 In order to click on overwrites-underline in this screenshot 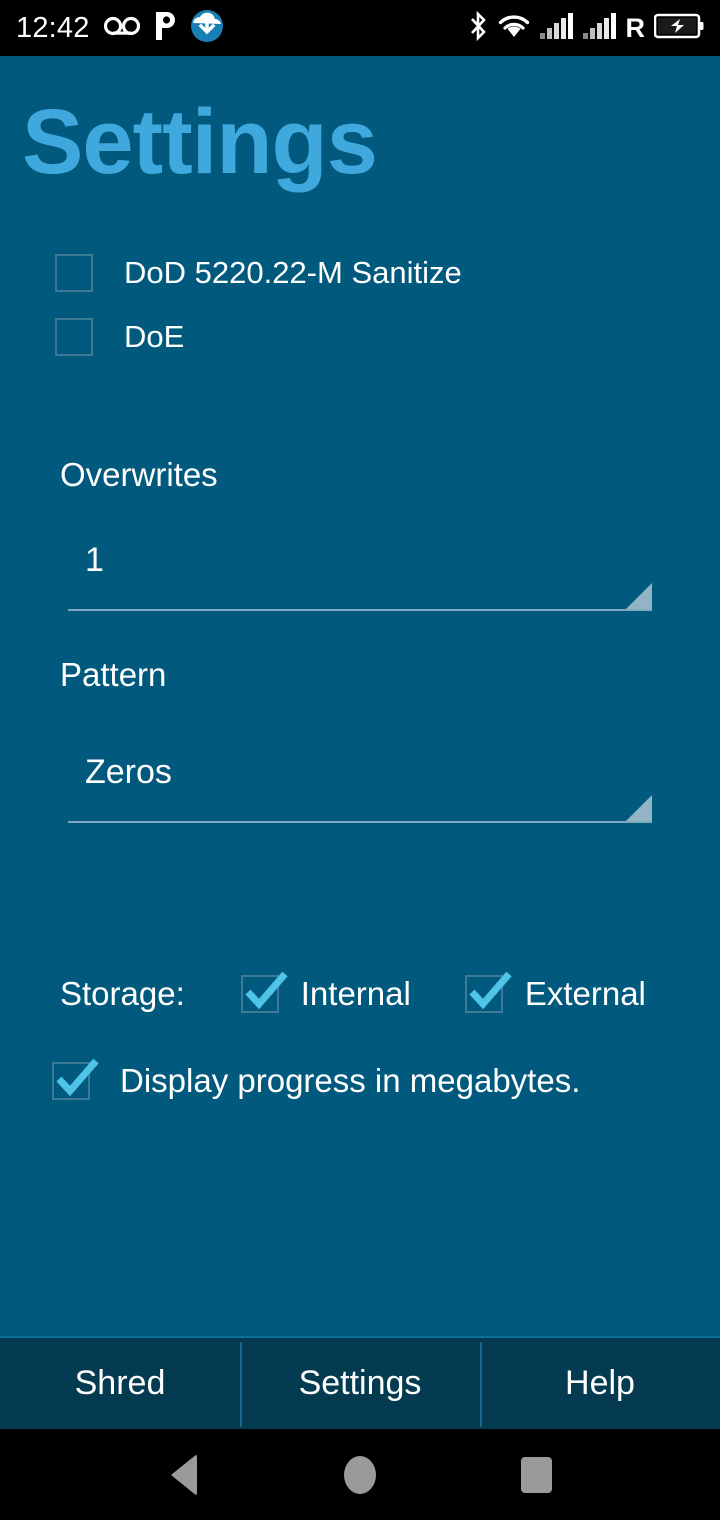, I will do `click(360, 610)`.